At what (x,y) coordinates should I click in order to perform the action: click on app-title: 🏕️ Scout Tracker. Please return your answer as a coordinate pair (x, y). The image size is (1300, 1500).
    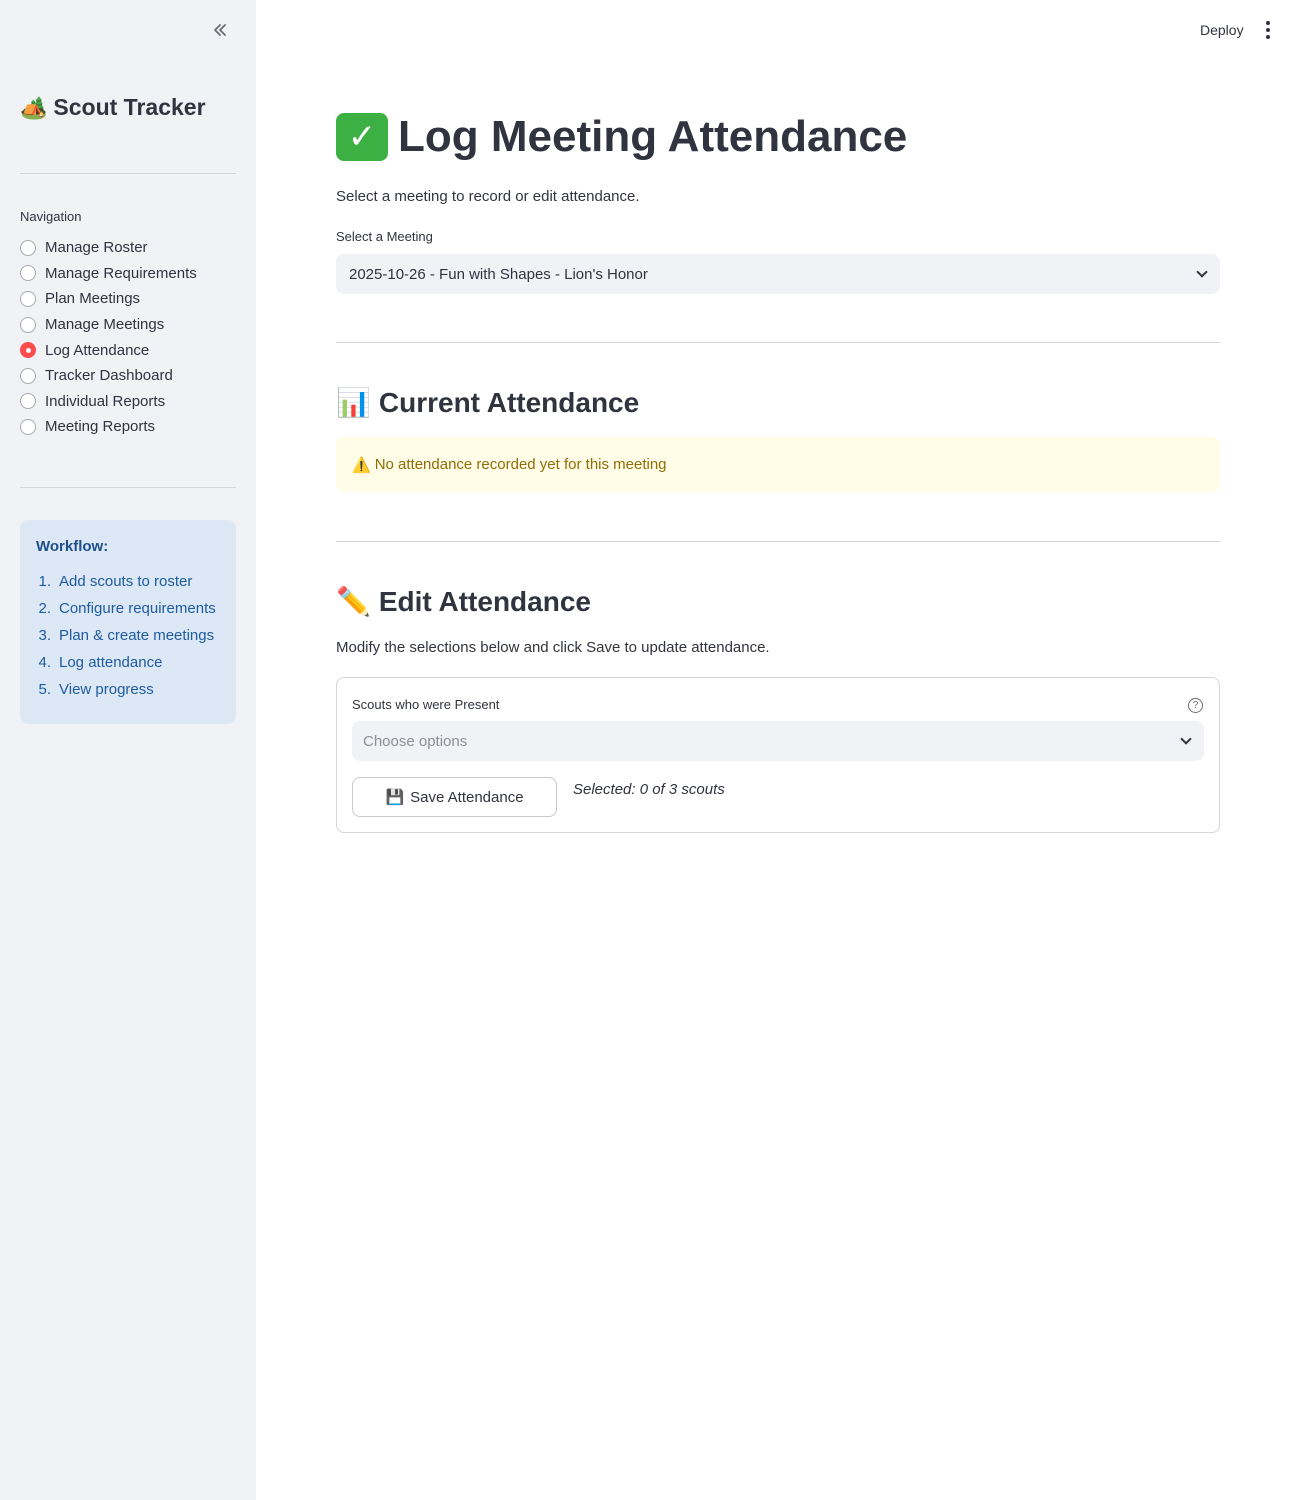
    Looking at the image, I should click on (113, 107).